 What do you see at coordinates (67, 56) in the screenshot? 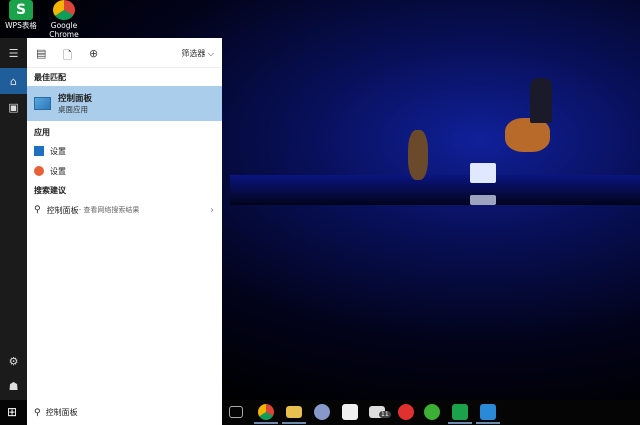
I see `documents-filter-icon: 🗋` at bounding box center [67, 56].